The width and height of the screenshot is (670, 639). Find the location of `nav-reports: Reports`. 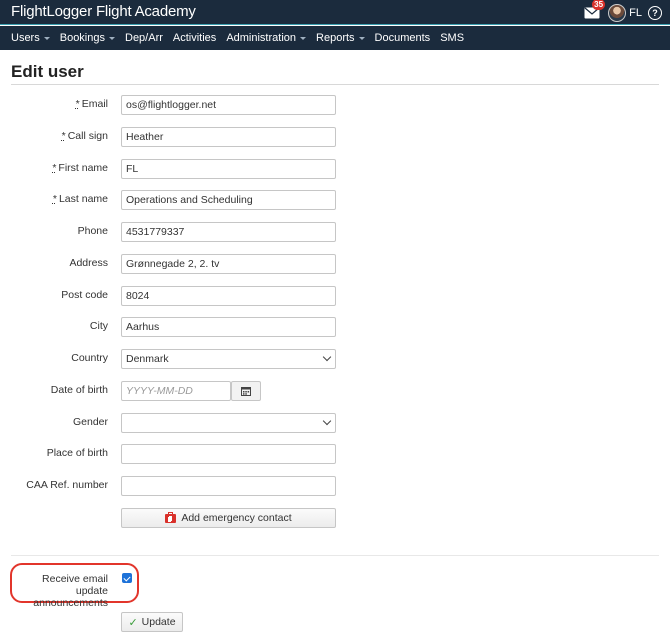

nav-reports: Reports is located at coordinates (340, 38).